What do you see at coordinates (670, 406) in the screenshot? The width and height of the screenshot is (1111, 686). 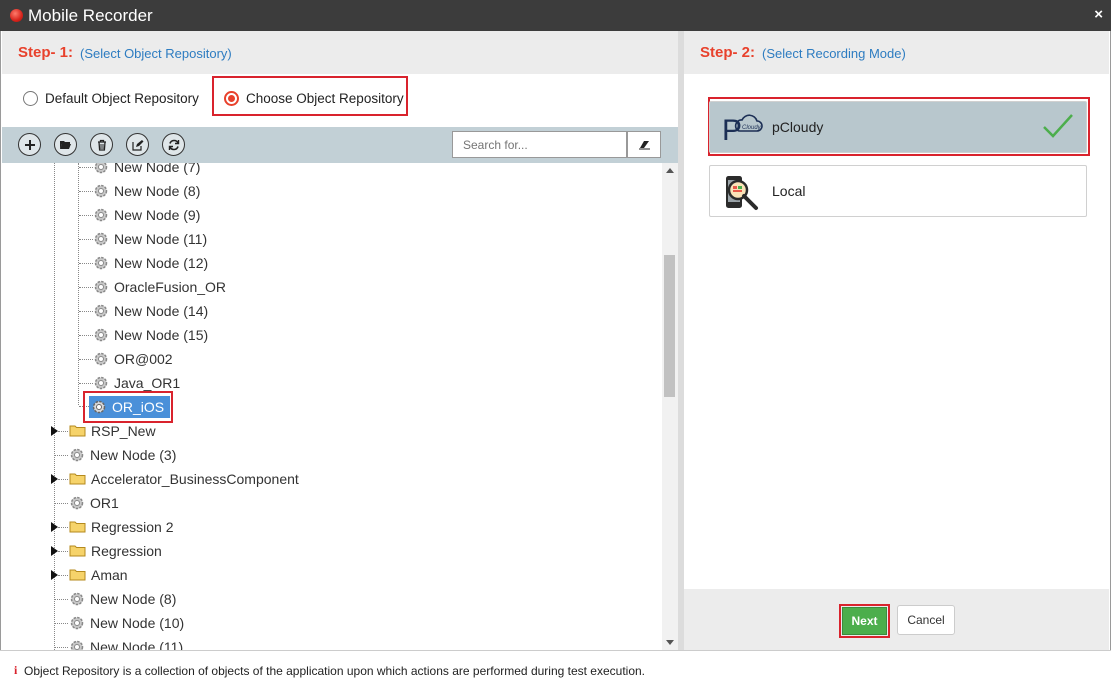 I see `tree-scrollbar` at bounding box center [670, 406].